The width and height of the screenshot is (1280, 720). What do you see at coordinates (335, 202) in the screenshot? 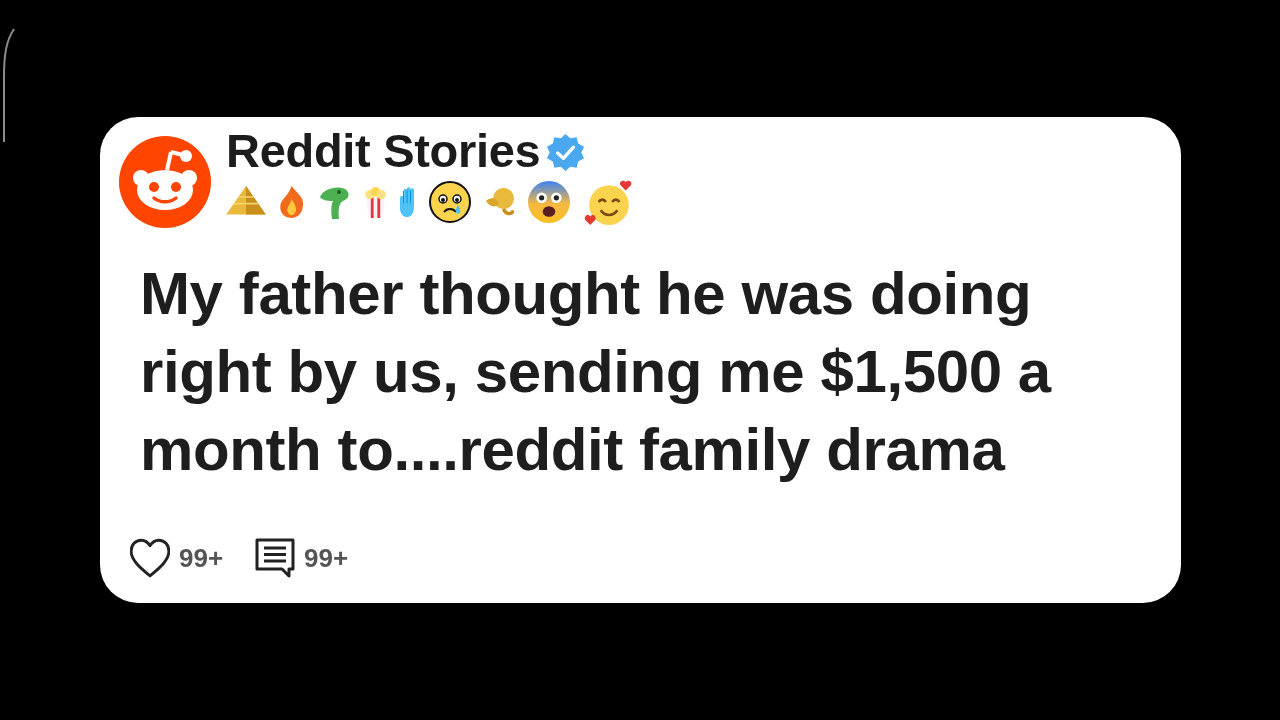
I see `dinosaur-icon` at bounding box center [335, 202].